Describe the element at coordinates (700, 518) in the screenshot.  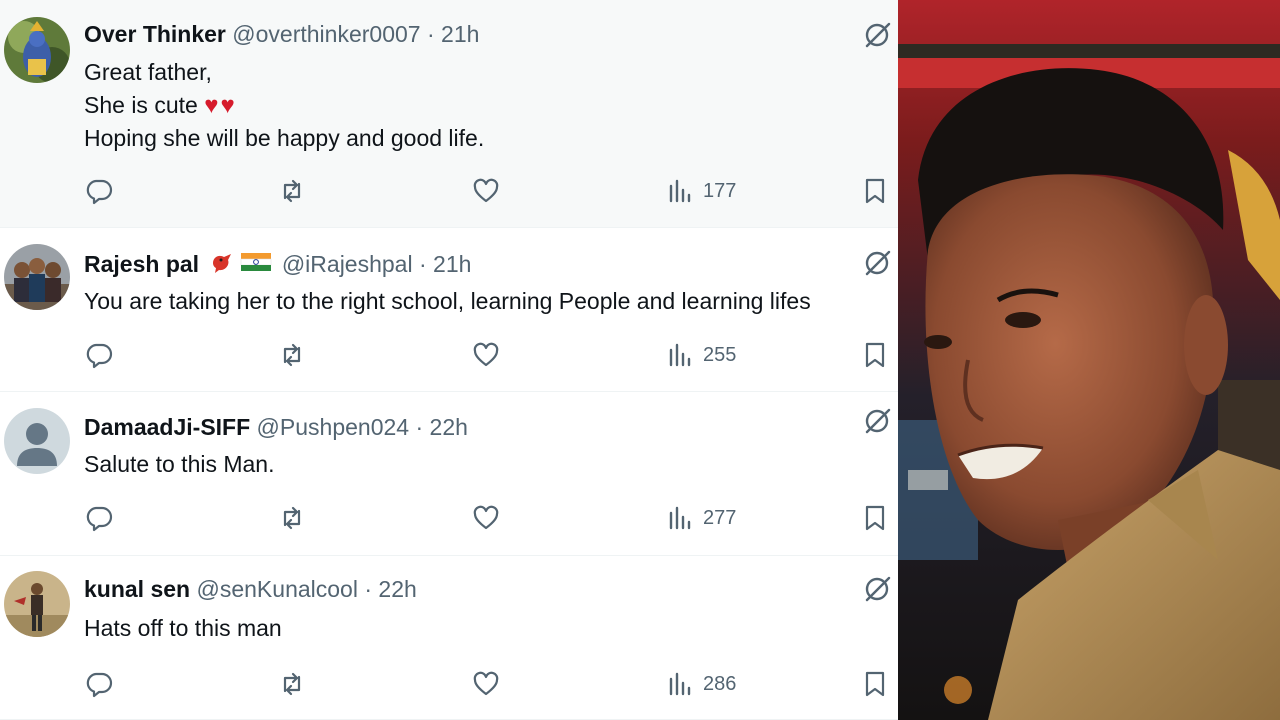
I see `views-button: 277` at that location.